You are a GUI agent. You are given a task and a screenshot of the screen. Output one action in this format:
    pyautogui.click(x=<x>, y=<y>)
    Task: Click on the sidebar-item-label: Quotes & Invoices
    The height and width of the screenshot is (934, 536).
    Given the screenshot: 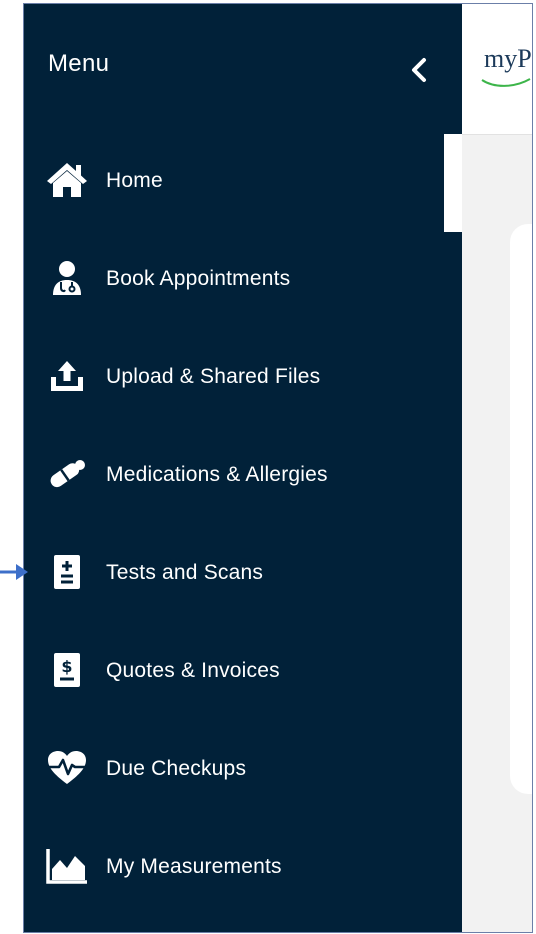 What is the action you would take?
    pyautogui.click(x=193, y=670)
    